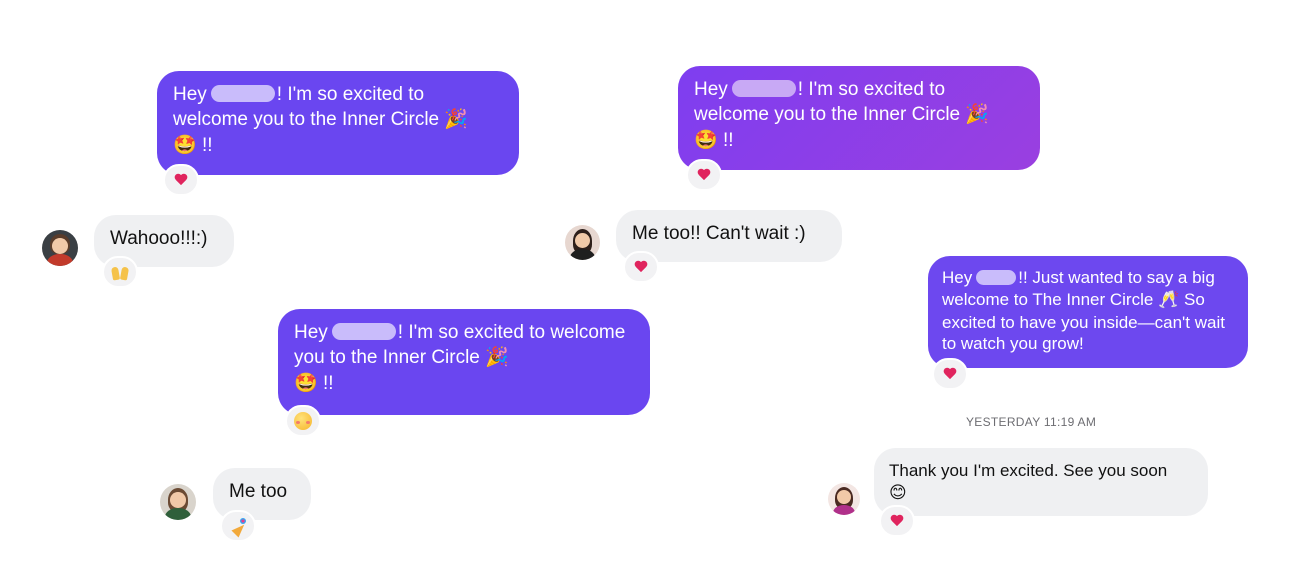  I want to click on incoming-message-bubble: Thank you I'm excited. See you soon 😊, so click(1041, 482).